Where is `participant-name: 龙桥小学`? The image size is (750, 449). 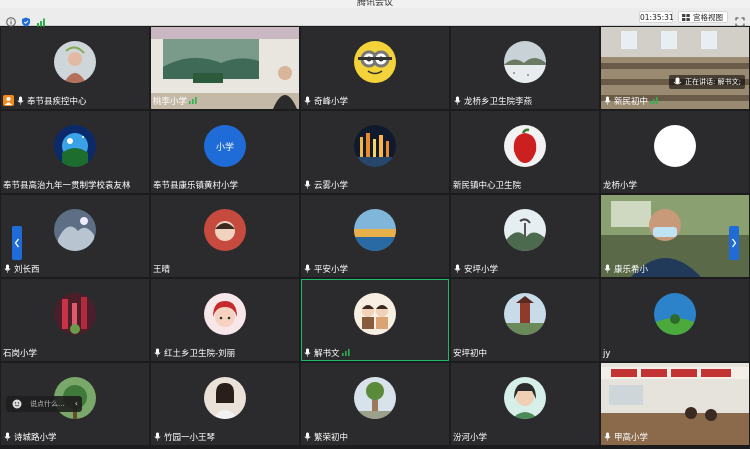
participant-name: 龙桥小学 is located at coordinates (620, 186).